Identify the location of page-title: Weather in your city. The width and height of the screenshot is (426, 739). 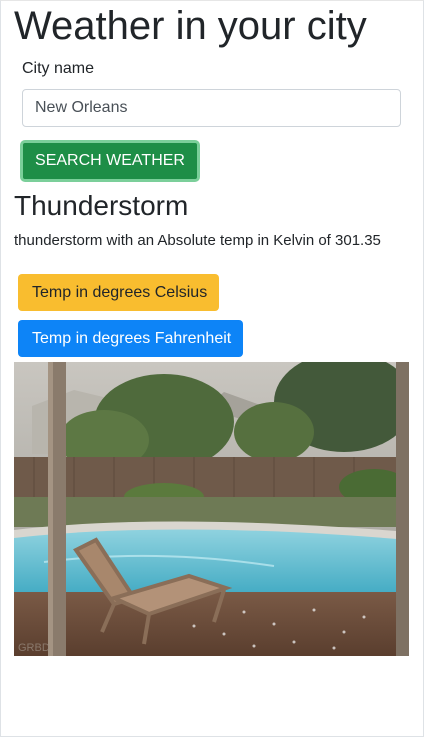
(190, 26).